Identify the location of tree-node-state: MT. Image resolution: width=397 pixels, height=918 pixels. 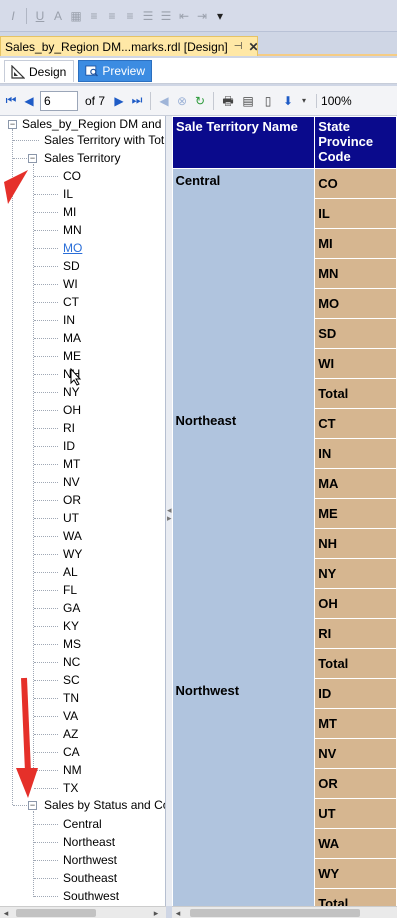
(71, 464).